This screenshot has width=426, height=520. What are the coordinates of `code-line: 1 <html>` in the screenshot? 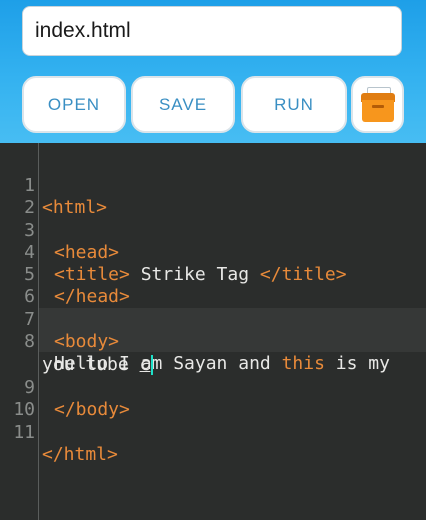 It's located at (213, 185).